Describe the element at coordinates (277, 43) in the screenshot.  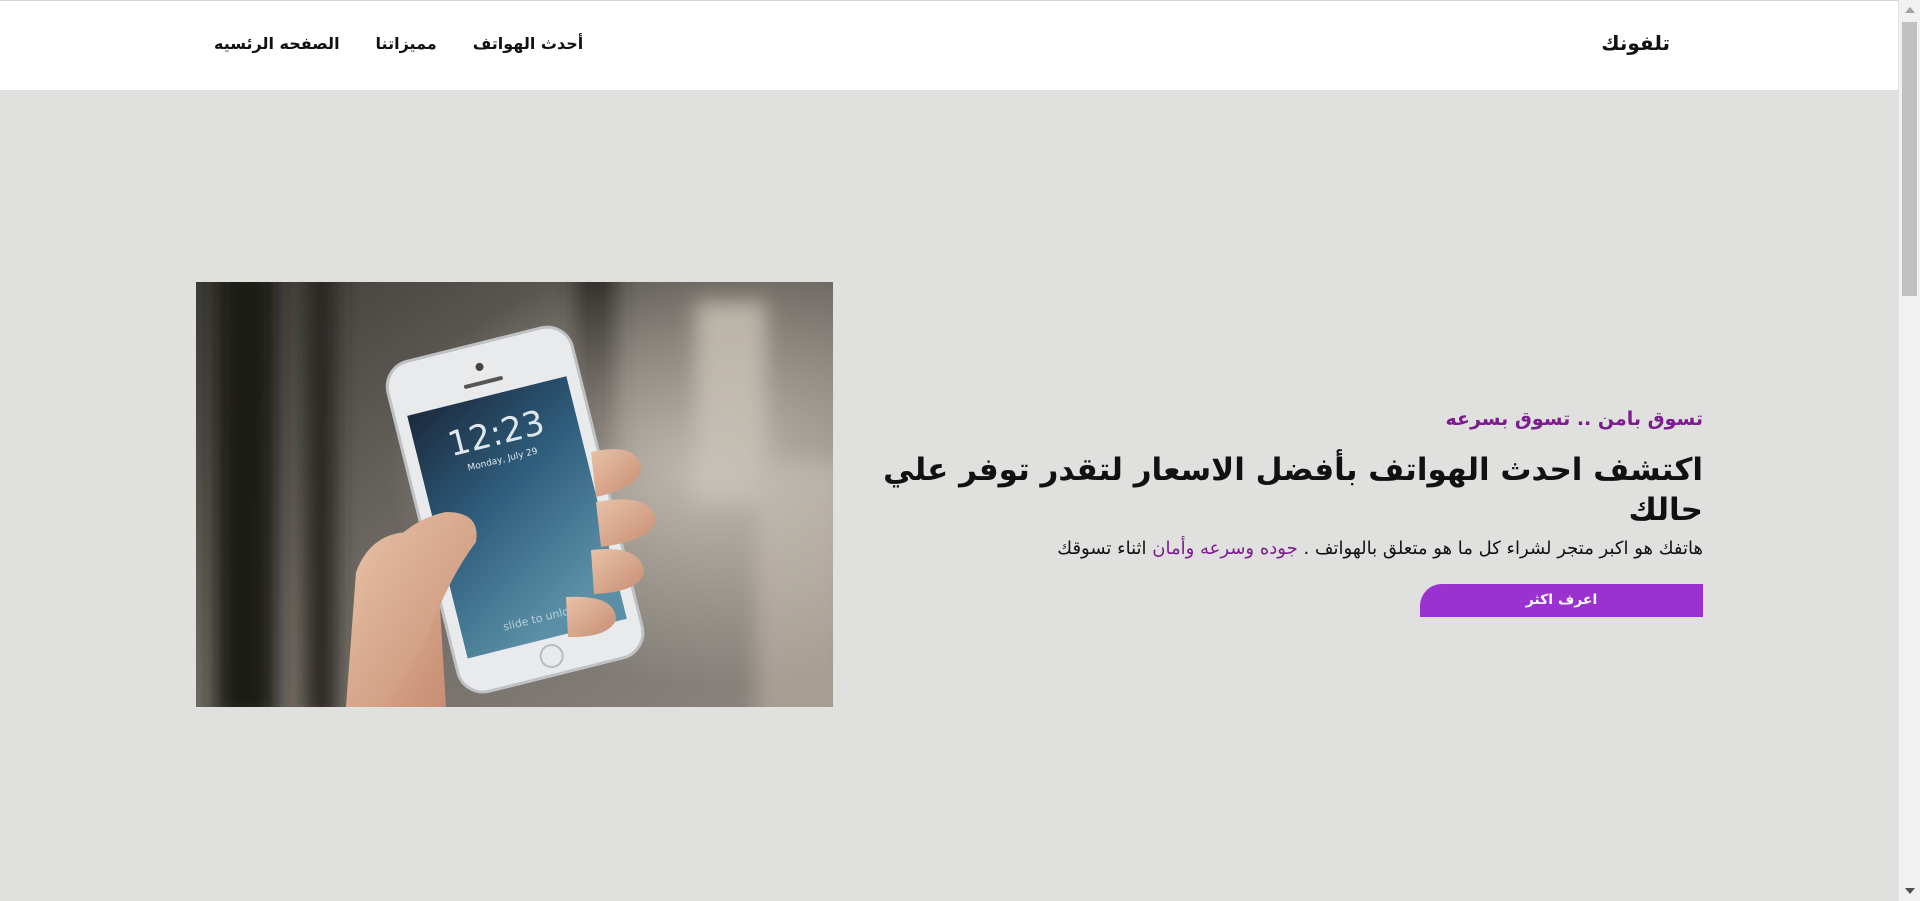
I see `nav-link-home: الصفحه الرئسيه` at that location.